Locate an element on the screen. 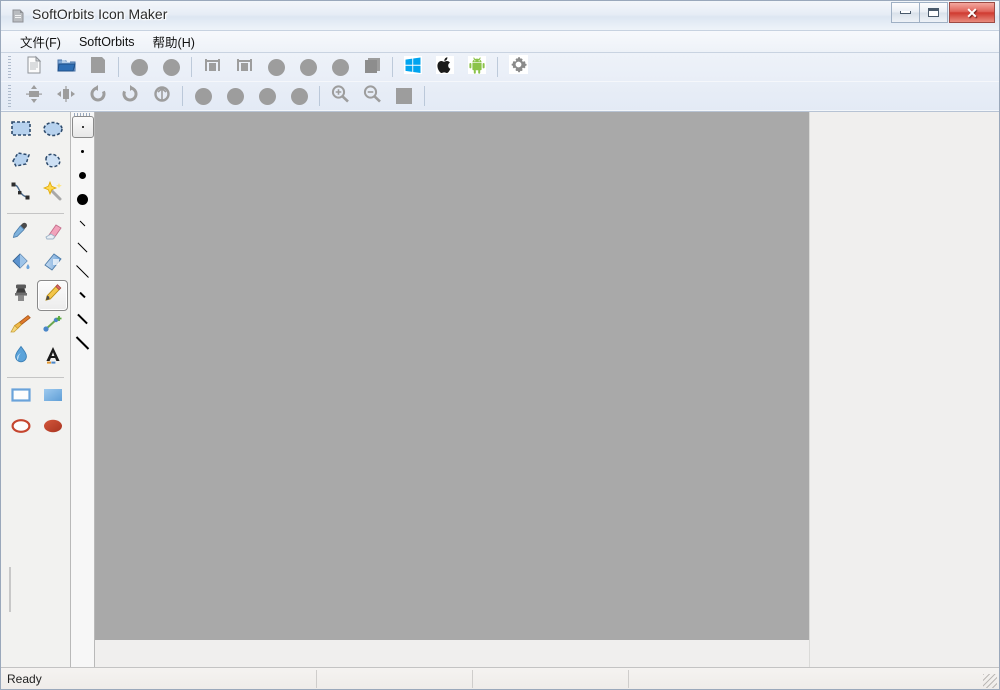 Image resolution: width=1000 pixels, height=690 pixels. settings-button is located at coordinates (518, 67).